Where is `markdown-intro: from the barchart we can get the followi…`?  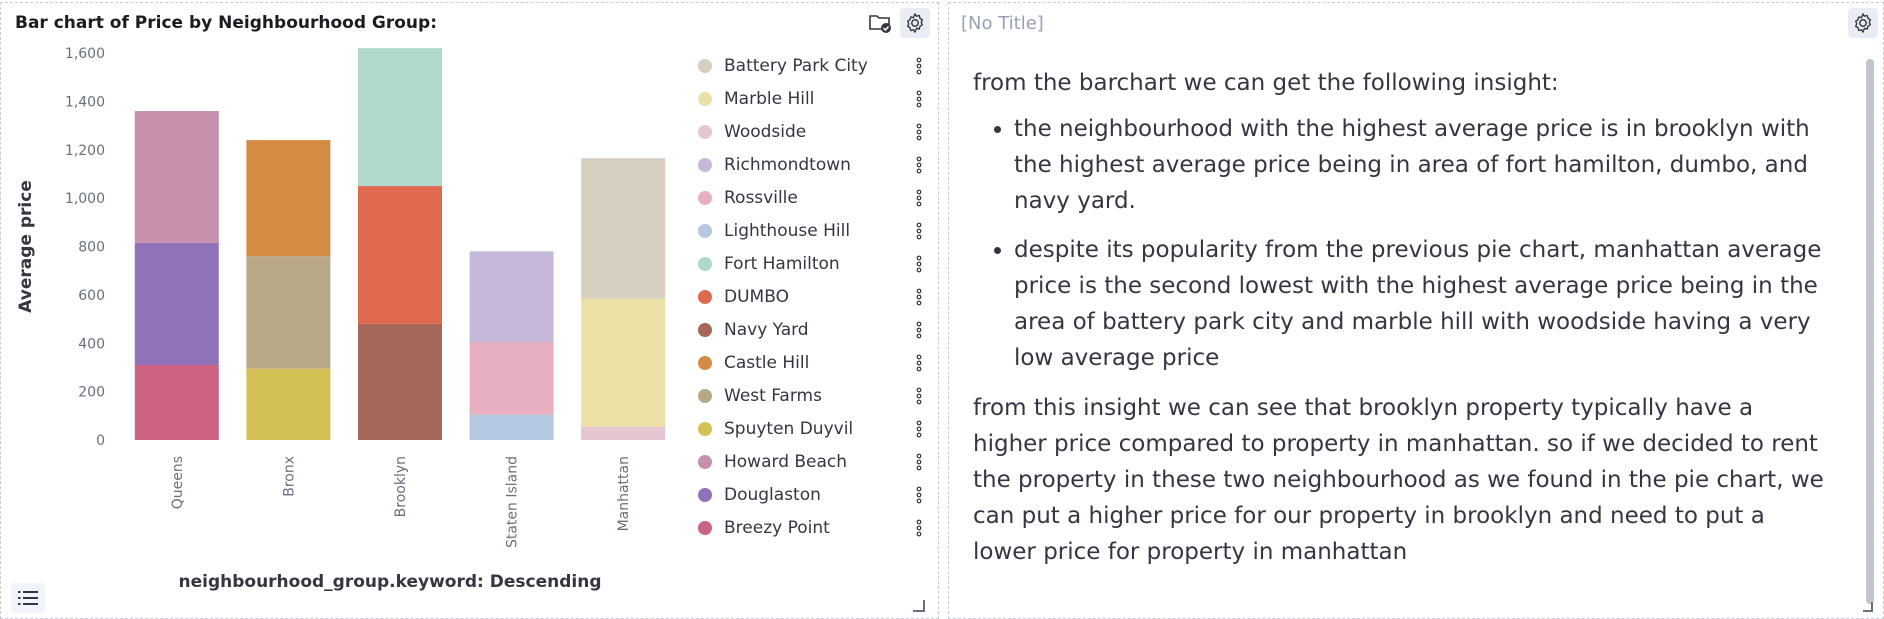 markdown-intro: from the barchart we can get the followi… is located at coordinates (1266, 83).